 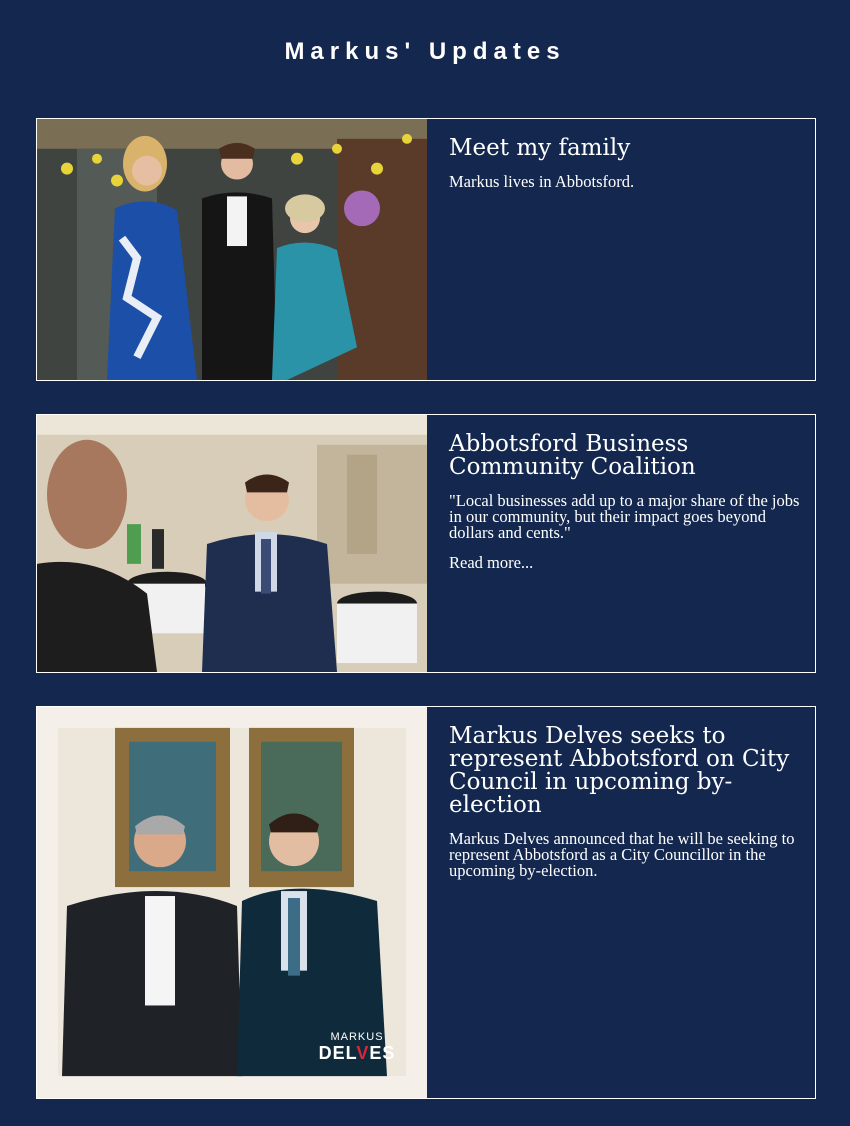 What do you see at coordinates (232, 249) in the screenshot?
I see `family-photo` at bounding box center [232, 249].